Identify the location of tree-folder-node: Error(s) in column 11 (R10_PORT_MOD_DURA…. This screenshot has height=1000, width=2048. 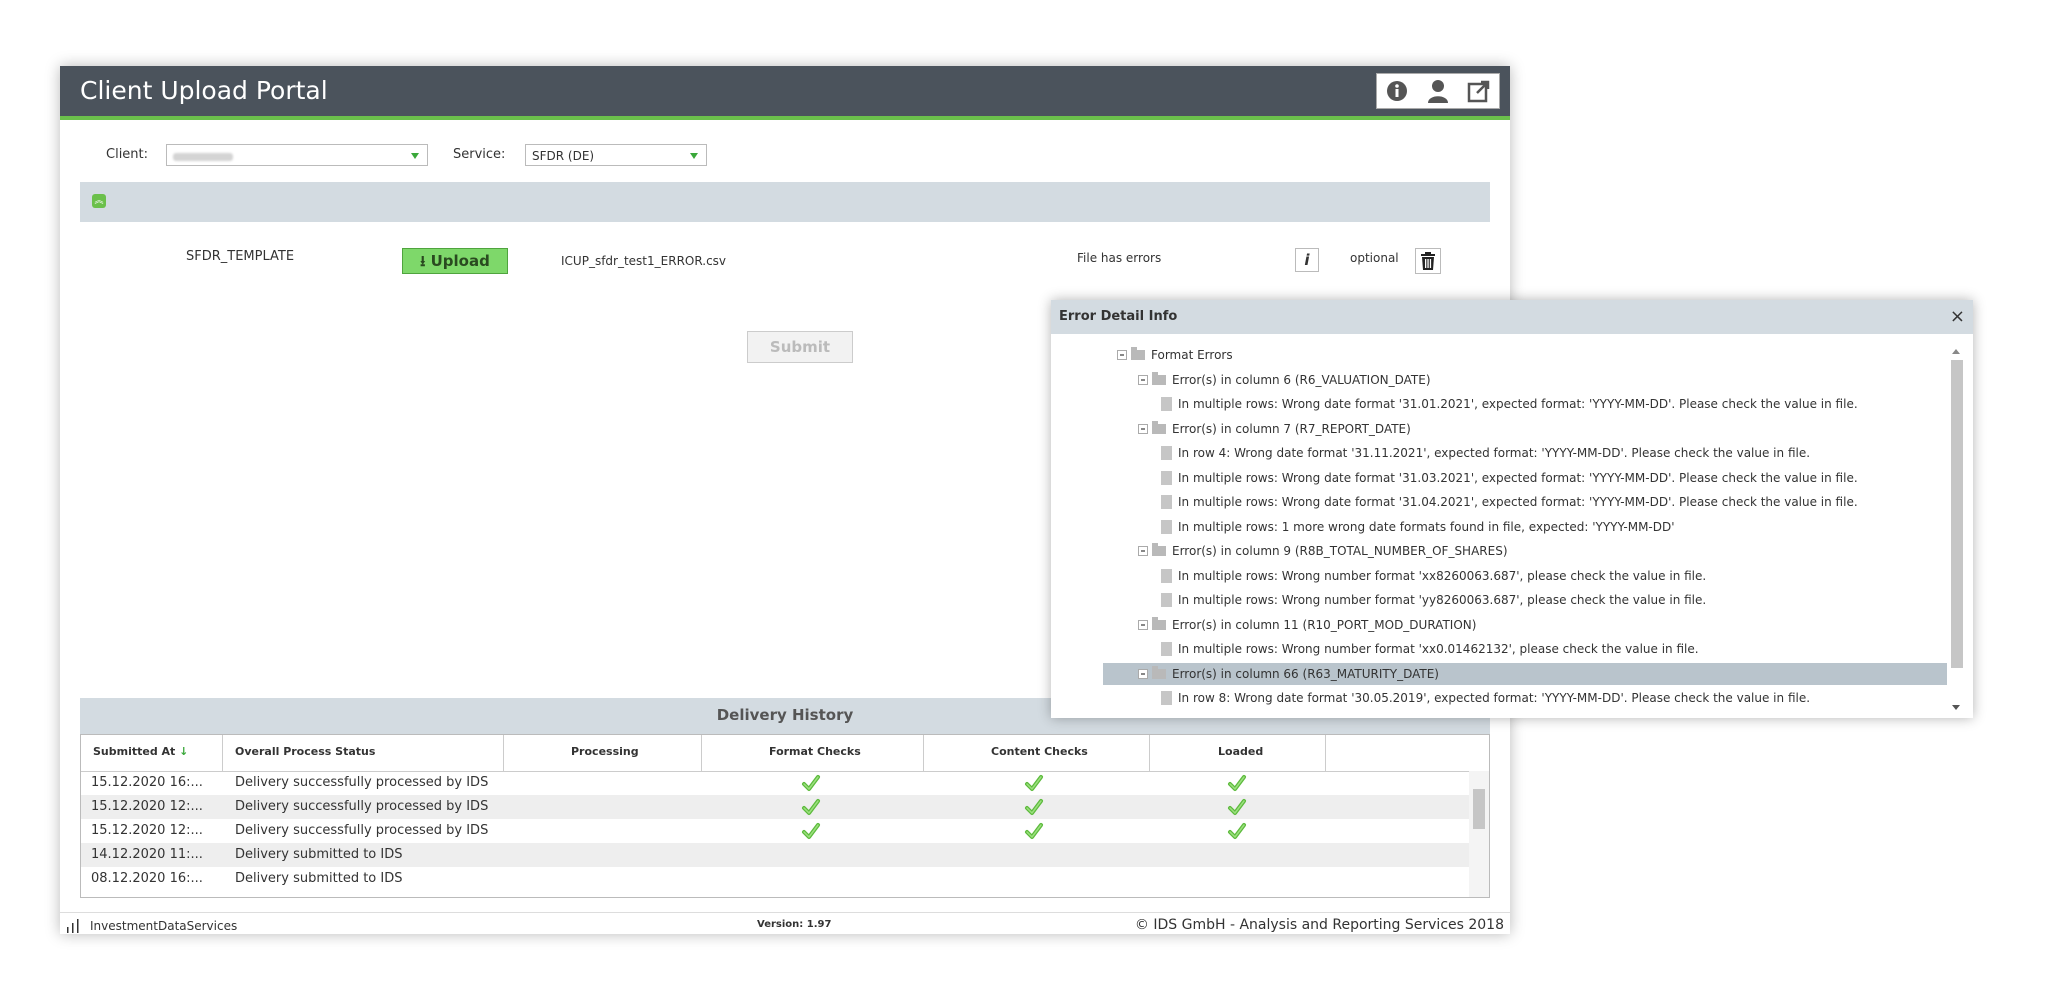
(1307, 625).